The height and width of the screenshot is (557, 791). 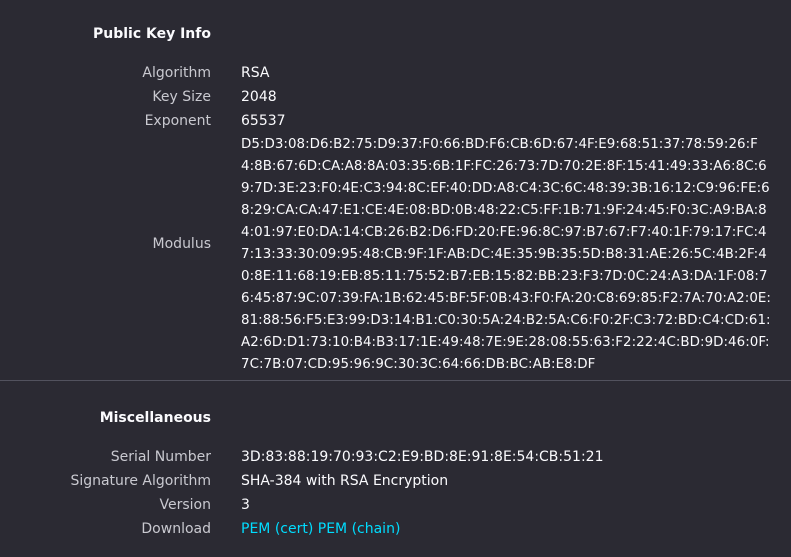 I want to click on exponent-row: Exponent 65537, so click(x=395, y=121).